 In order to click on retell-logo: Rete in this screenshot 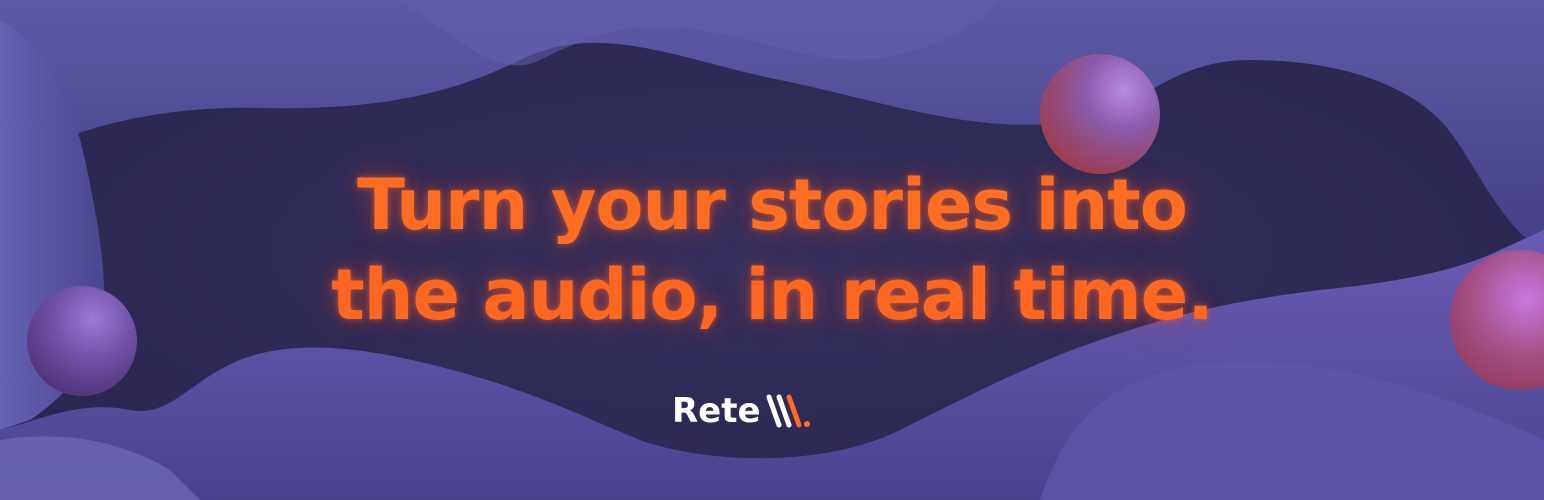, I will do `click(747, 411)`.